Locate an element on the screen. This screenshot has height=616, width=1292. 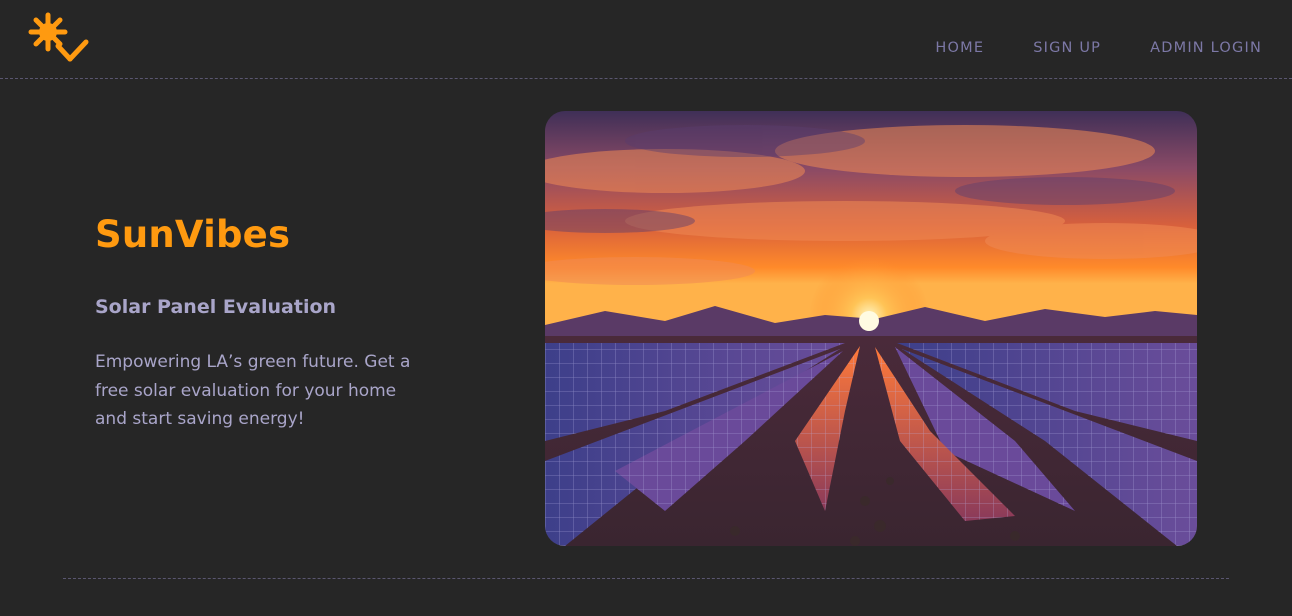
nav-home-link: HOME is located at coordinates (959, 48).